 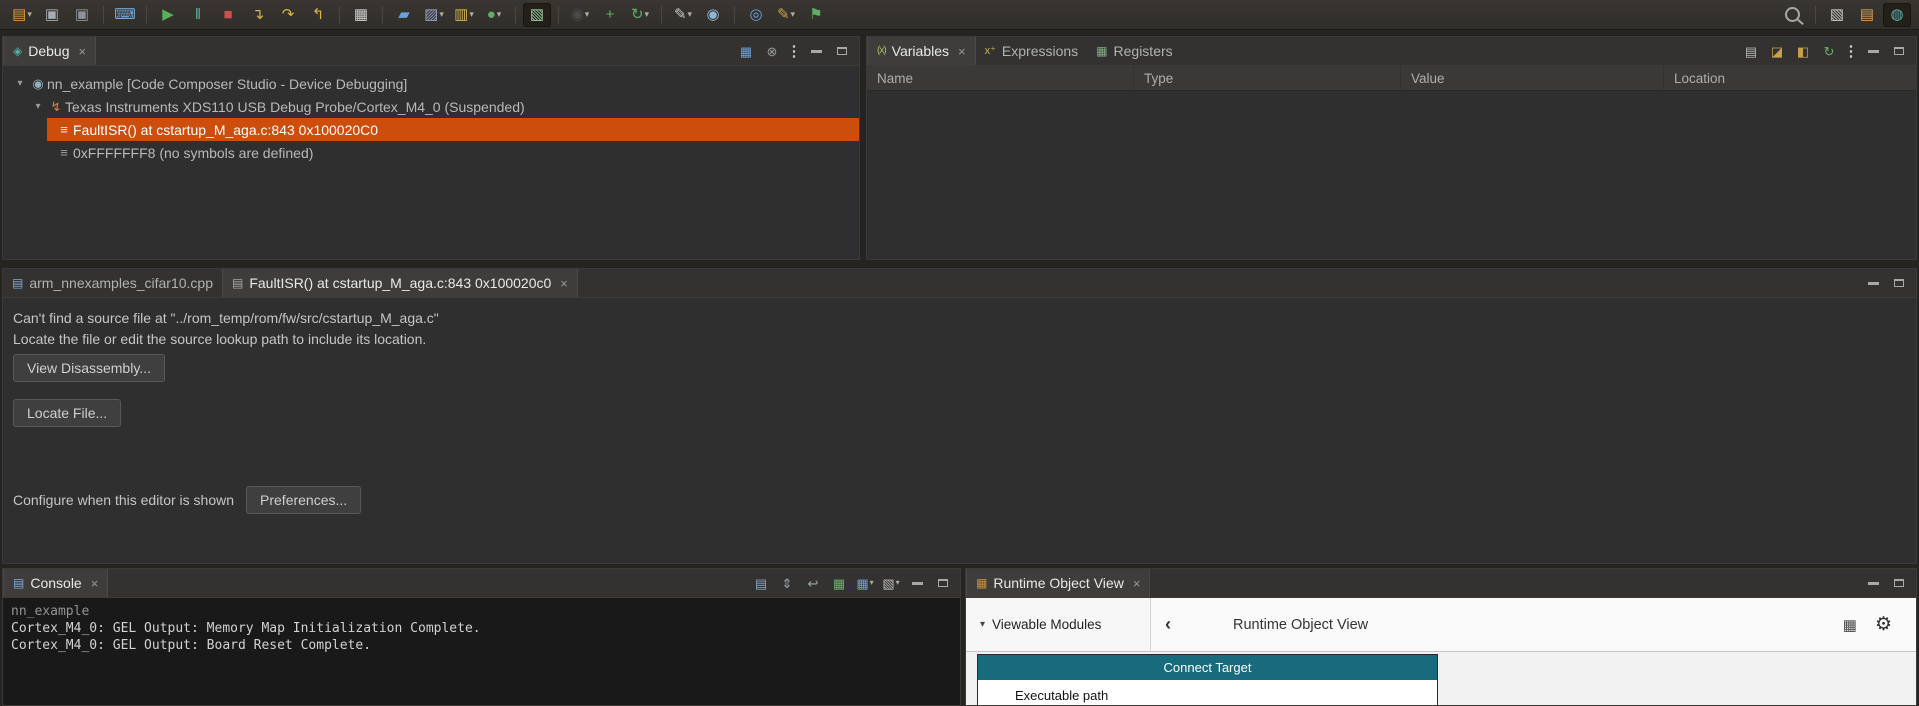 I want to click on debug-perspective-icon: ◍, so click(x=1897, y=14).